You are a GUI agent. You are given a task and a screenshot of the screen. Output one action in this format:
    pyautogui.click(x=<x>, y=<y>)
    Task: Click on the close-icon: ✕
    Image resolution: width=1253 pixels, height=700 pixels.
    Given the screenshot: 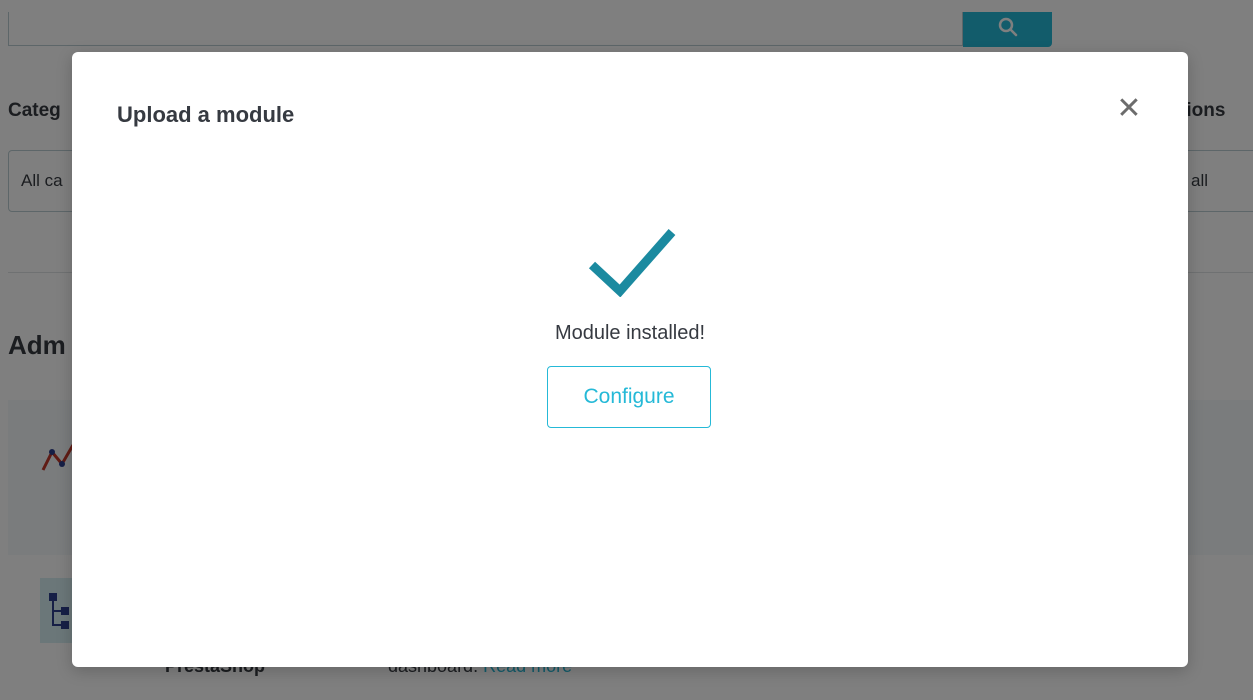 What is the action you would take?
    pyautogui.click(x=1129, y=108)
    